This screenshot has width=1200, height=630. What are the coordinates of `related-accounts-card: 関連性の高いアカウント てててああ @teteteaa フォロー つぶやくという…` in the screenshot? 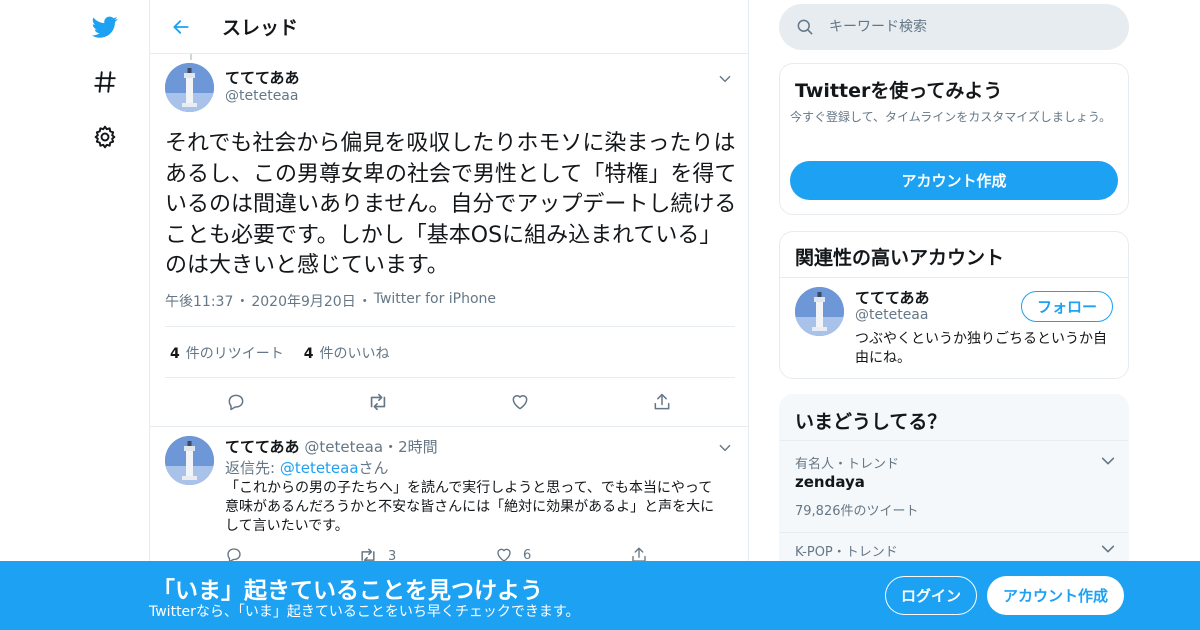 It's located at (954, 305).